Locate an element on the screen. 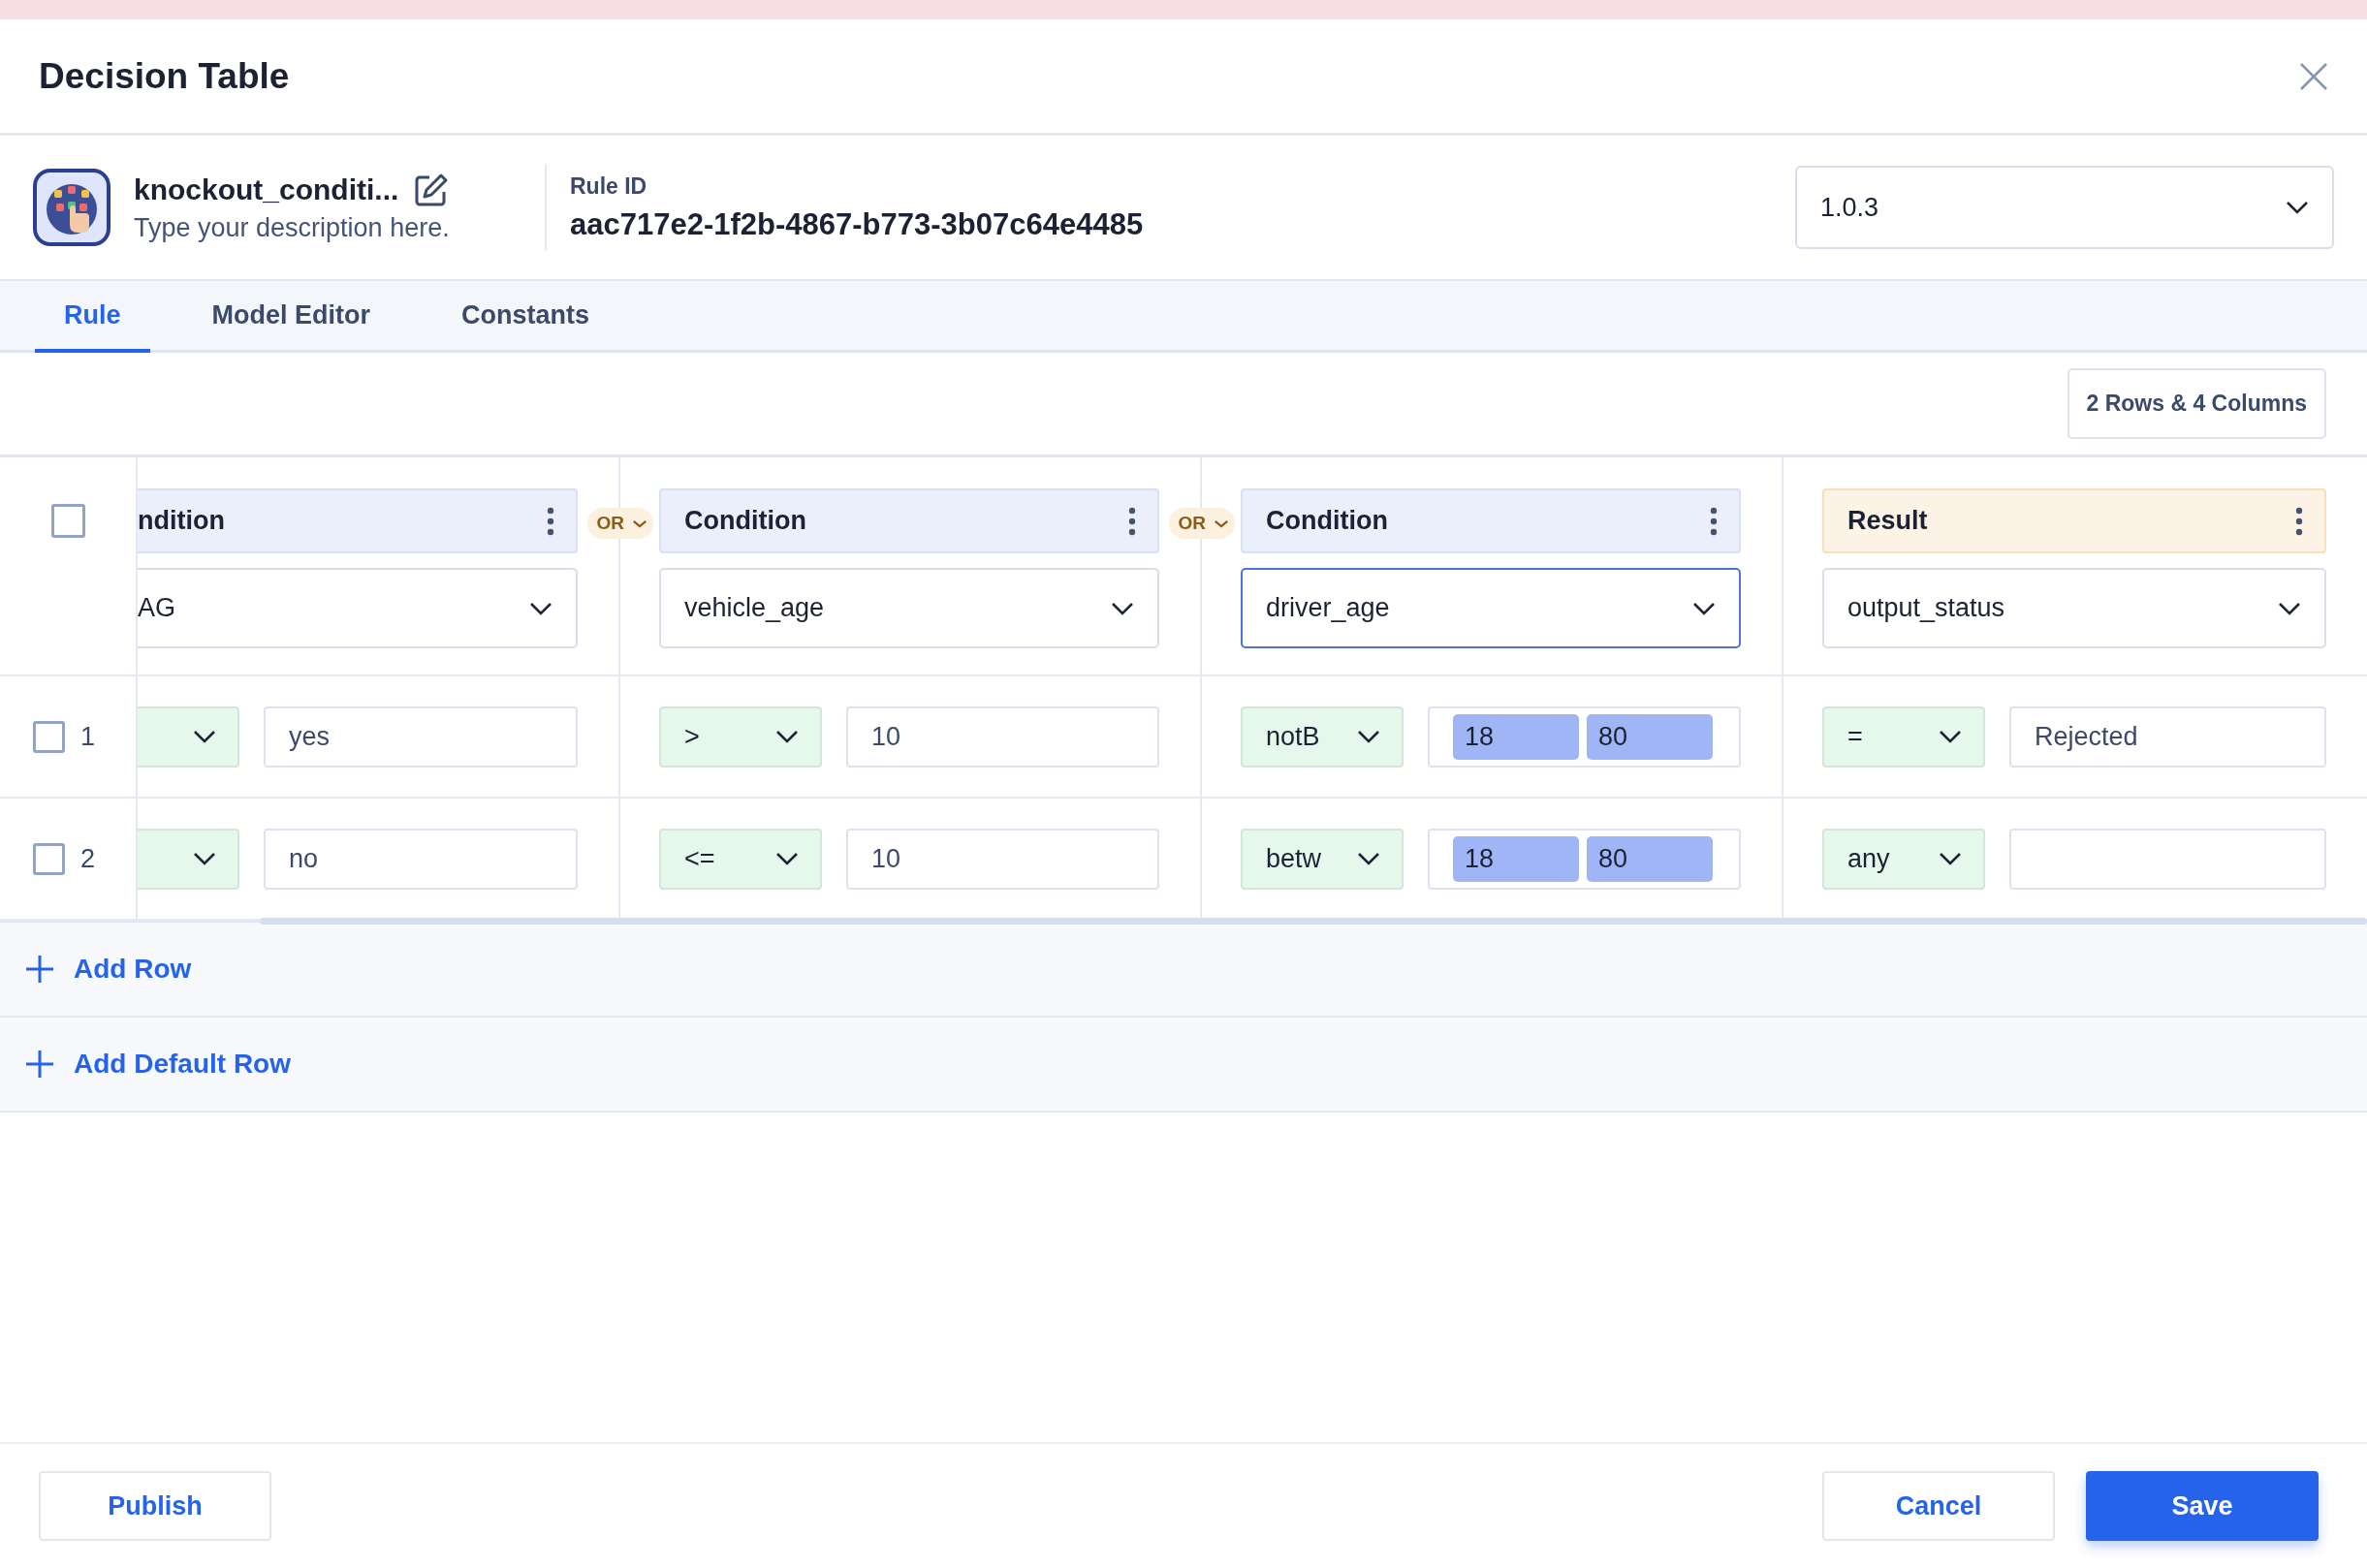  column-header: Result is located at coordinates (2074, 520).